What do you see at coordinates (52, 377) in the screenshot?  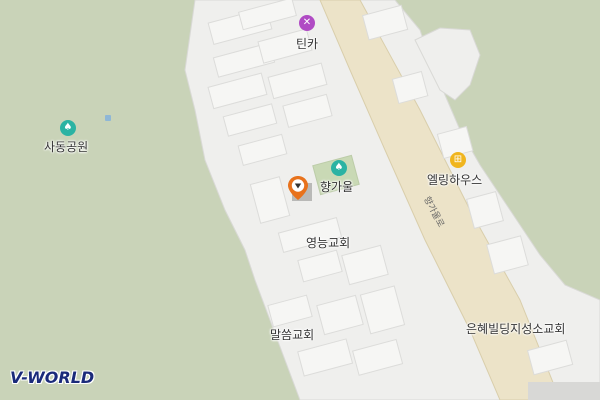 I see `vworld-logo: V-WORLD` at bounding box center [52, 377].